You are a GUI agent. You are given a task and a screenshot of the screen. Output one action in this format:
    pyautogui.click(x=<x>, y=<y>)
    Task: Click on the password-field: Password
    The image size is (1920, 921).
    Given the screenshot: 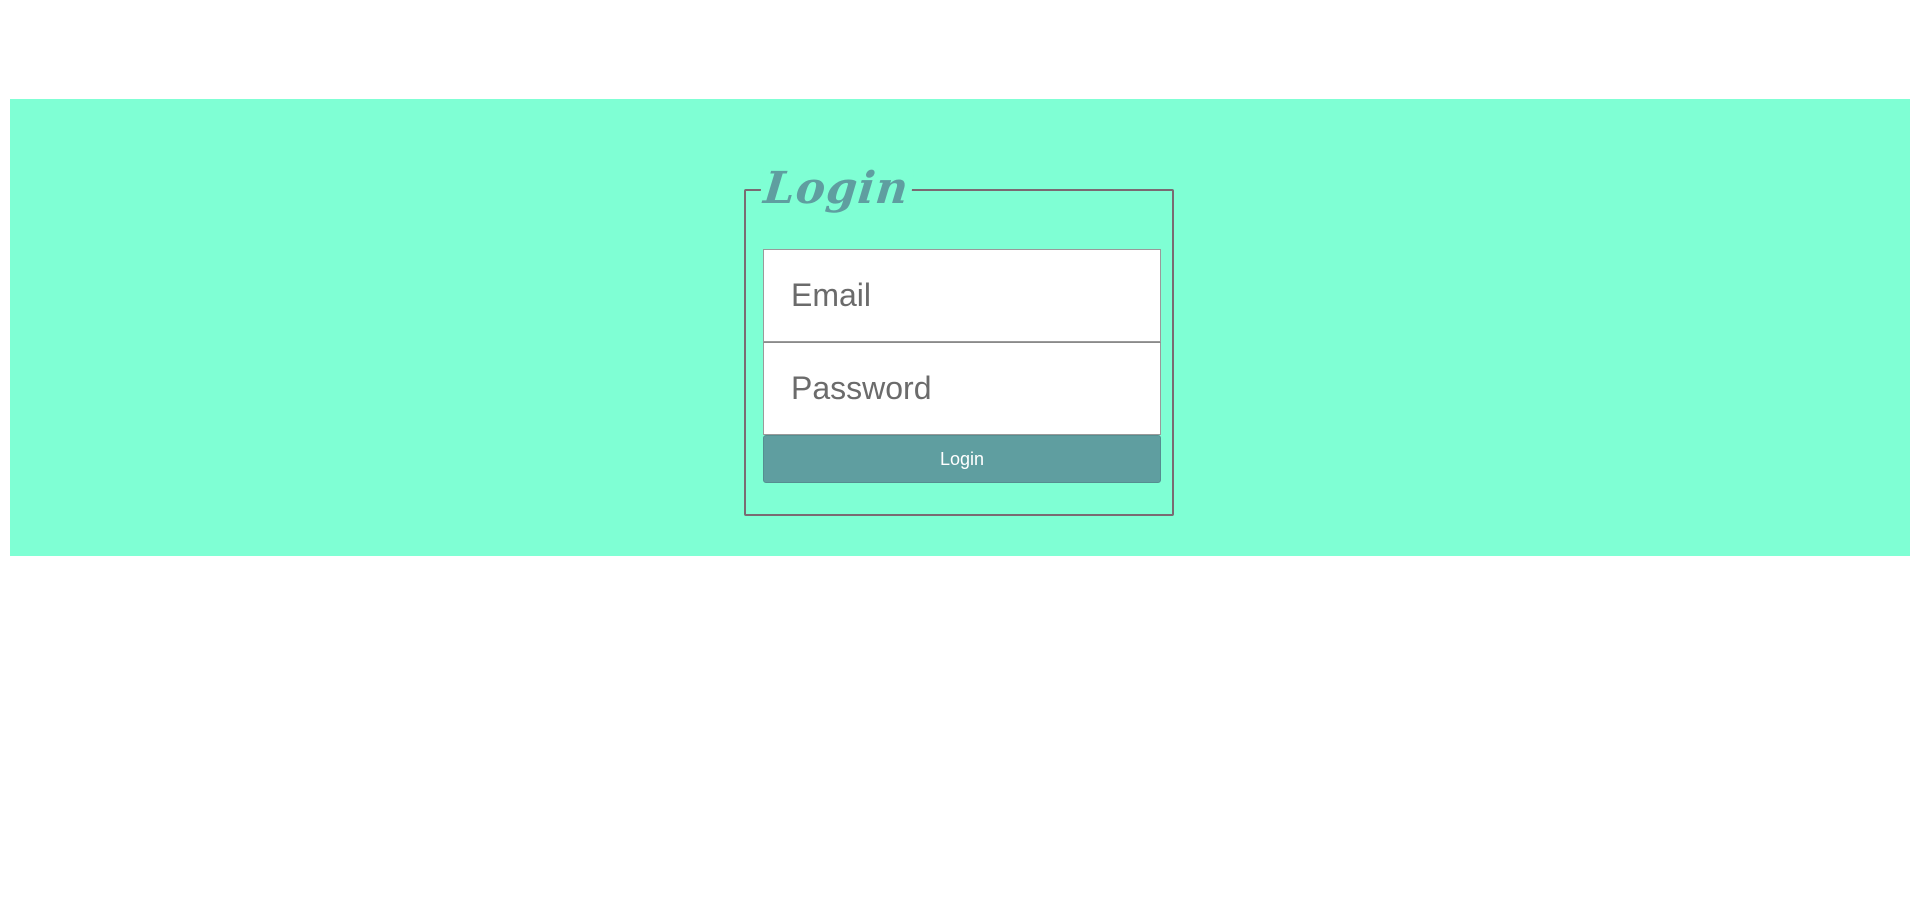 What is the action you would take?
    pyautogui.click(x=962, y=388)
    